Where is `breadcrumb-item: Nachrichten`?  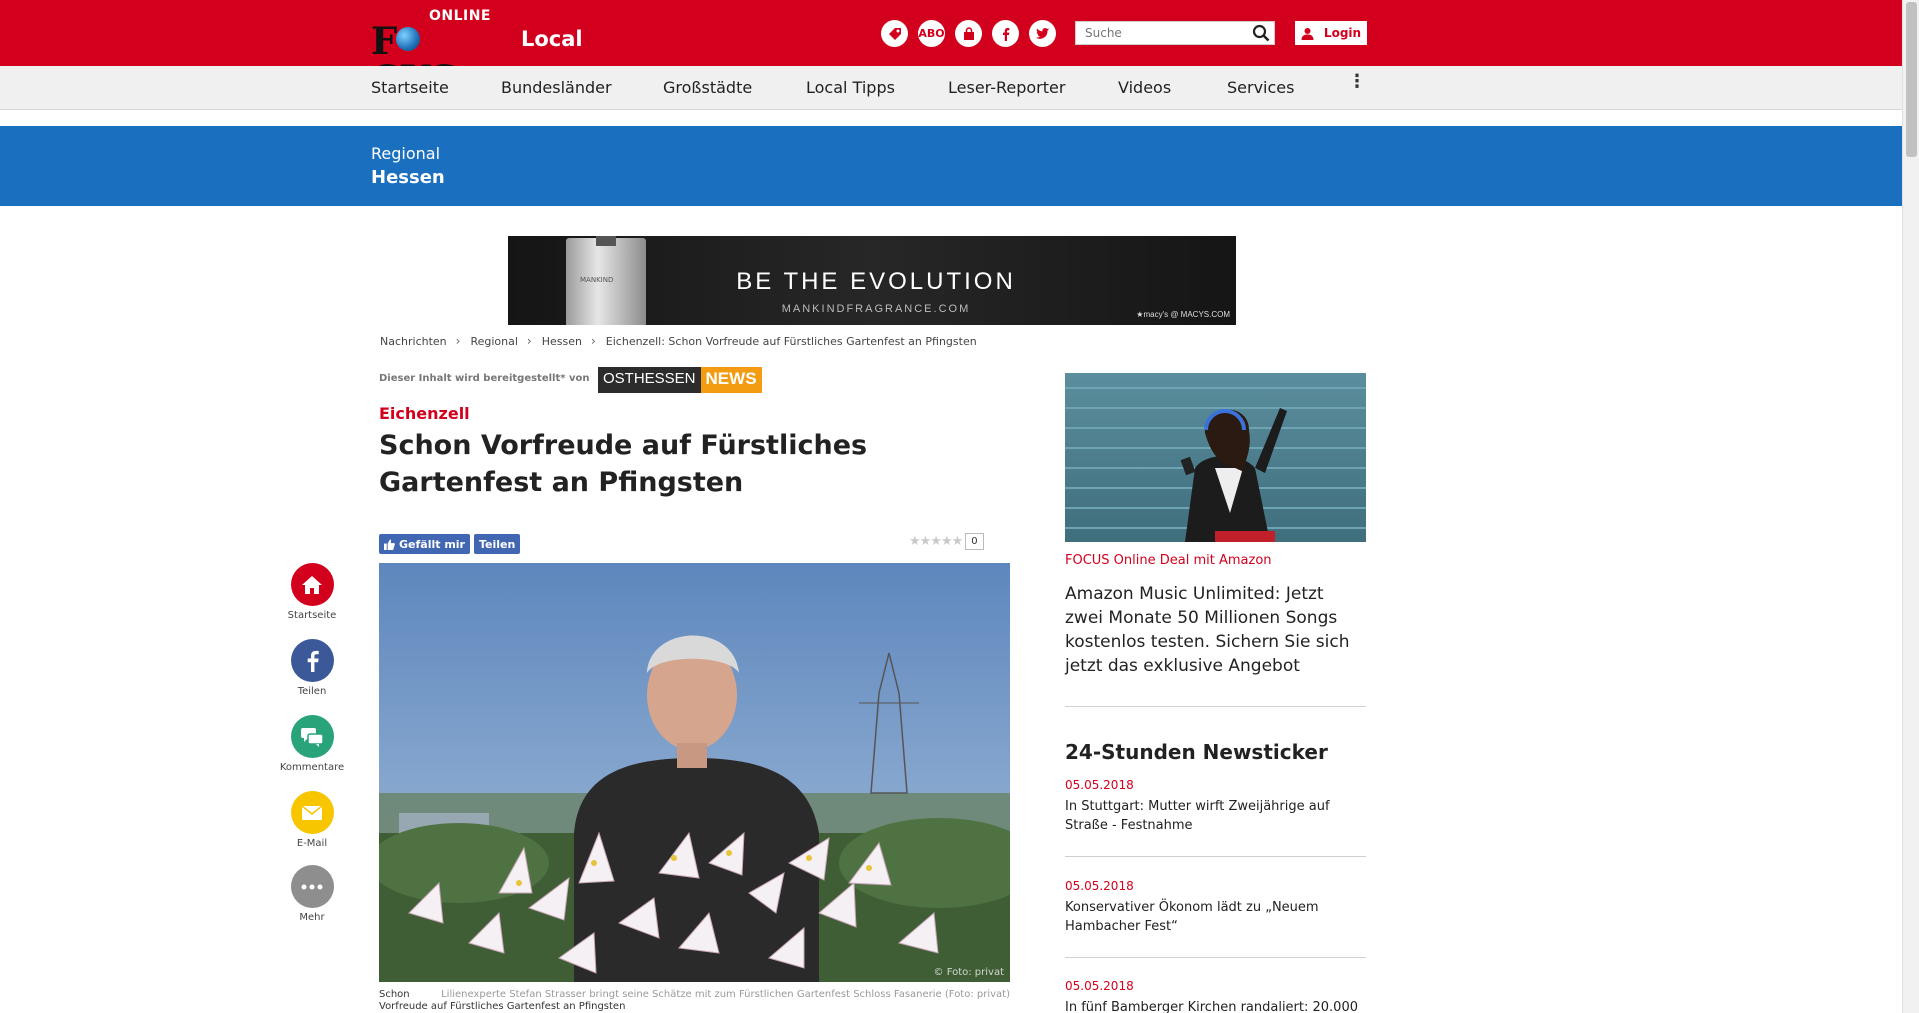 breadcrumb-item: Nachrichten is located at coordinates (413, 341).